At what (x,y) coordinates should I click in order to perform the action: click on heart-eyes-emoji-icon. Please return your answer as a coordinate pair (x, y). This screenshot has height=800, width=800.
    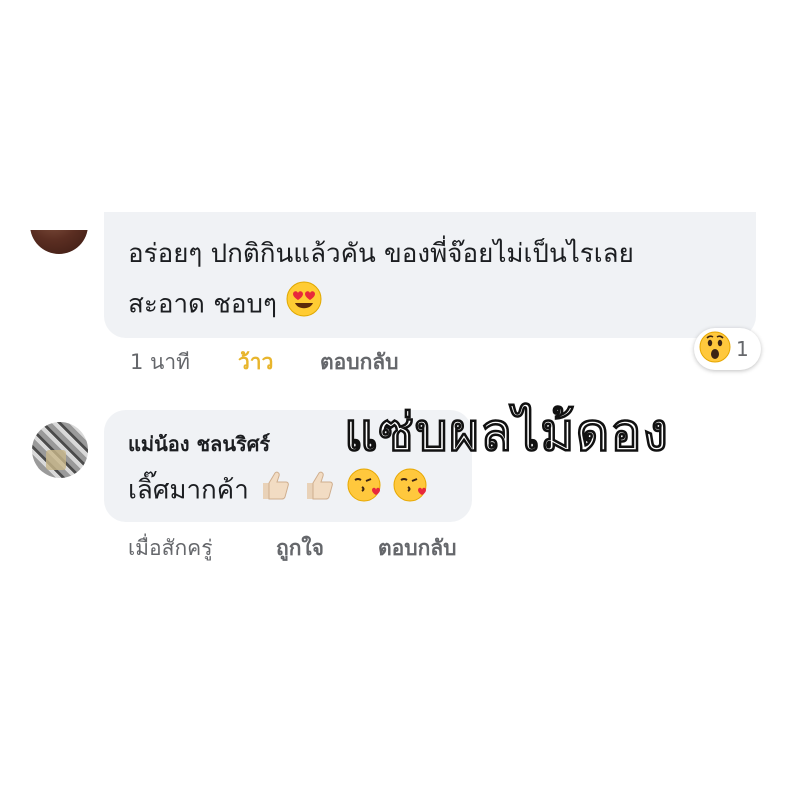
    Looking at the image, I should click on (304, 305).